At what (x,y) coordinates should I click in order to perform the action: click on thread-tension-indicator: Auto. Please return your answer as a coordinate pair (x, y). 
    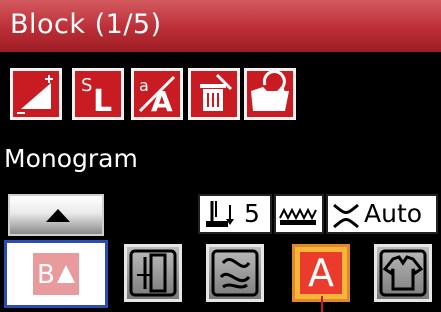
    Looking at the image, I should click on (382, 214).